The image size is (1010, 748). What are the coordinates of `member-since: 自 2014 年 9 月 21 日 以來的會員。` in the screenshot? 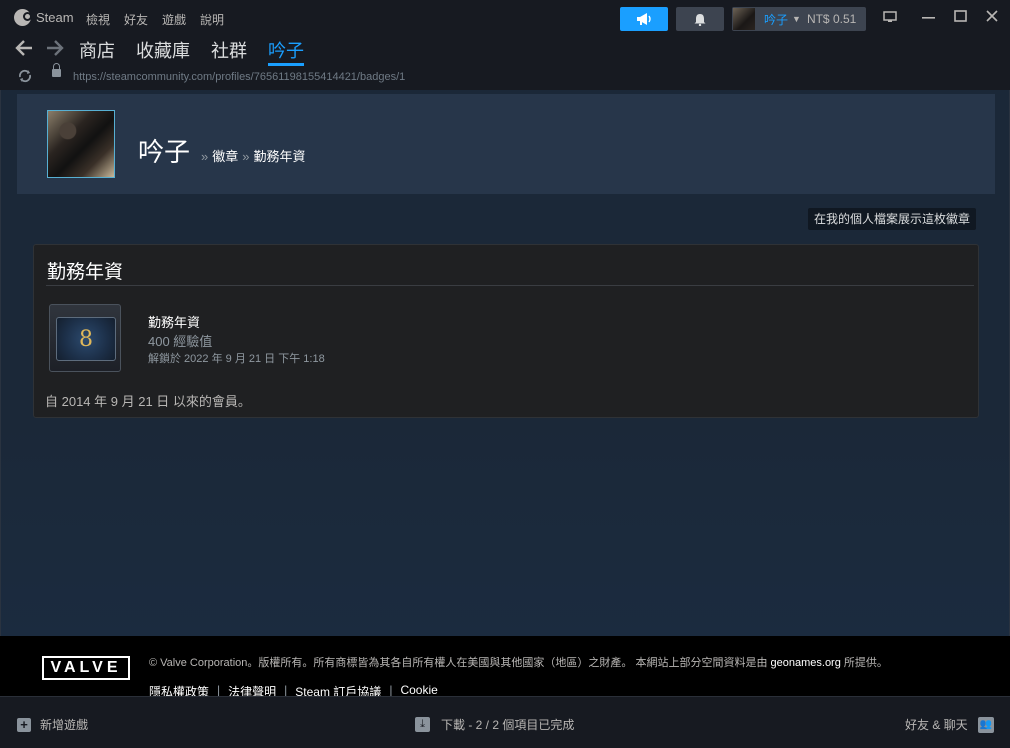 It's located at (148, 401).